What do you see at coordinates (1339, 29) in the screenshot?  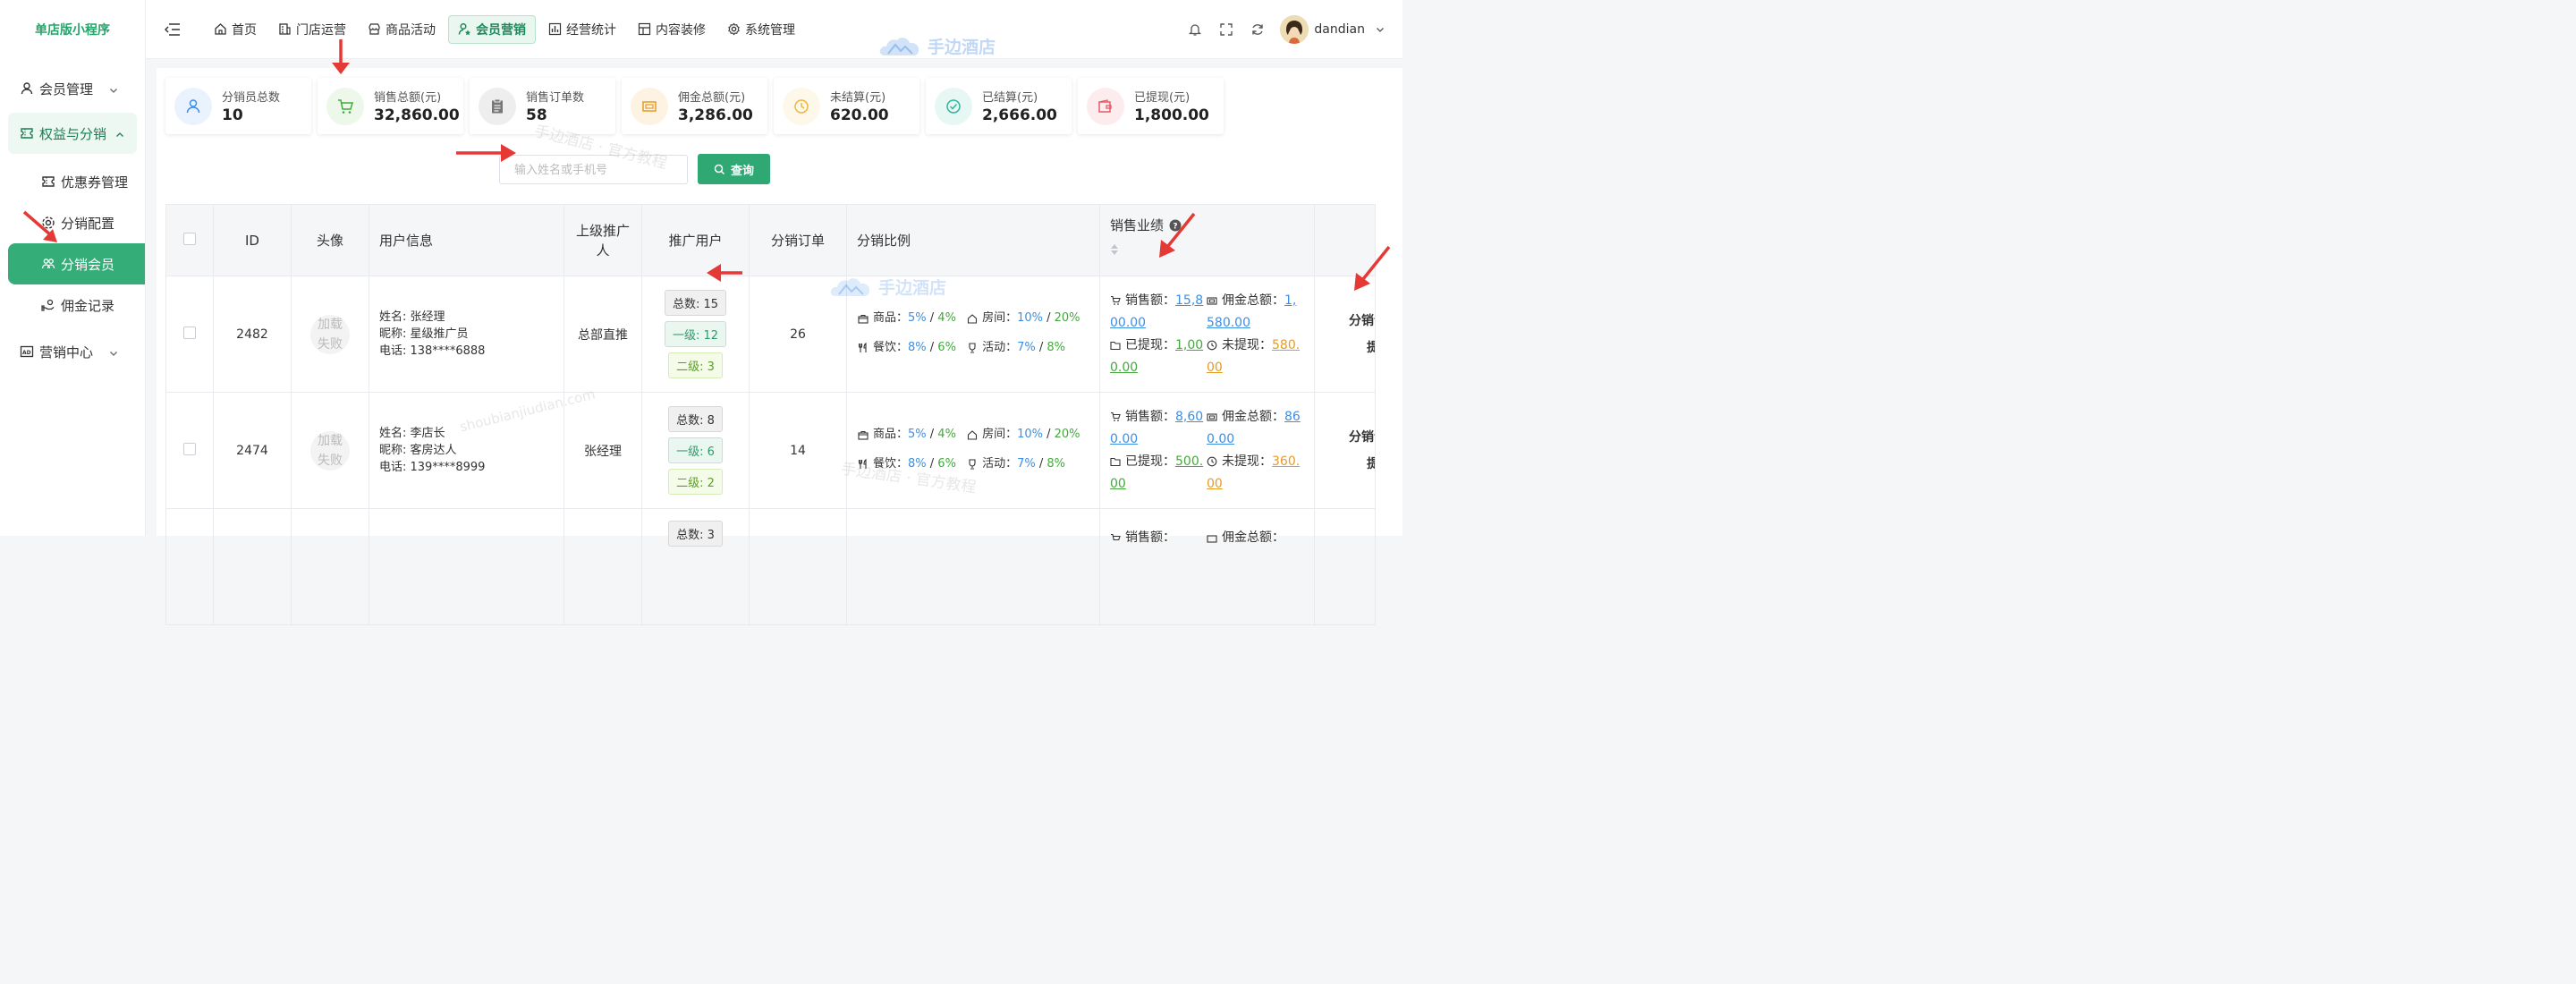 I see `username: dandian` at bounding box center [1339, 29].